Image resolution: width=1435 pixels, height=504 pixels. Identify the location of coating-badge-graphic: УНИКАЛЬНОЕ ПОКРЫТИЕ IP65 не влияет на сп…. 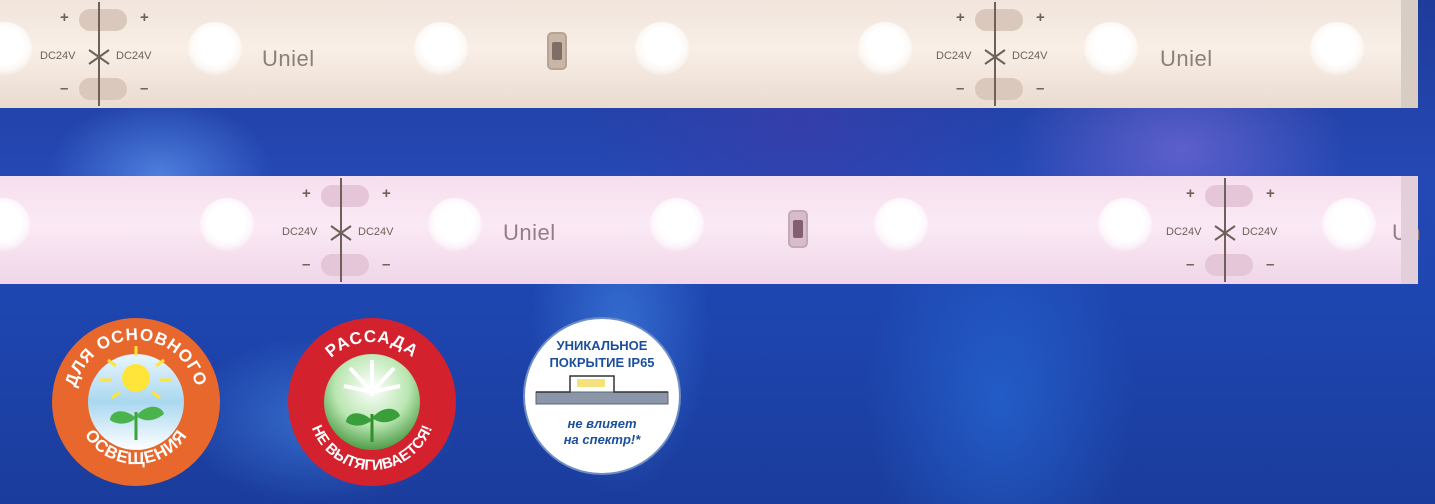
(602, 396).